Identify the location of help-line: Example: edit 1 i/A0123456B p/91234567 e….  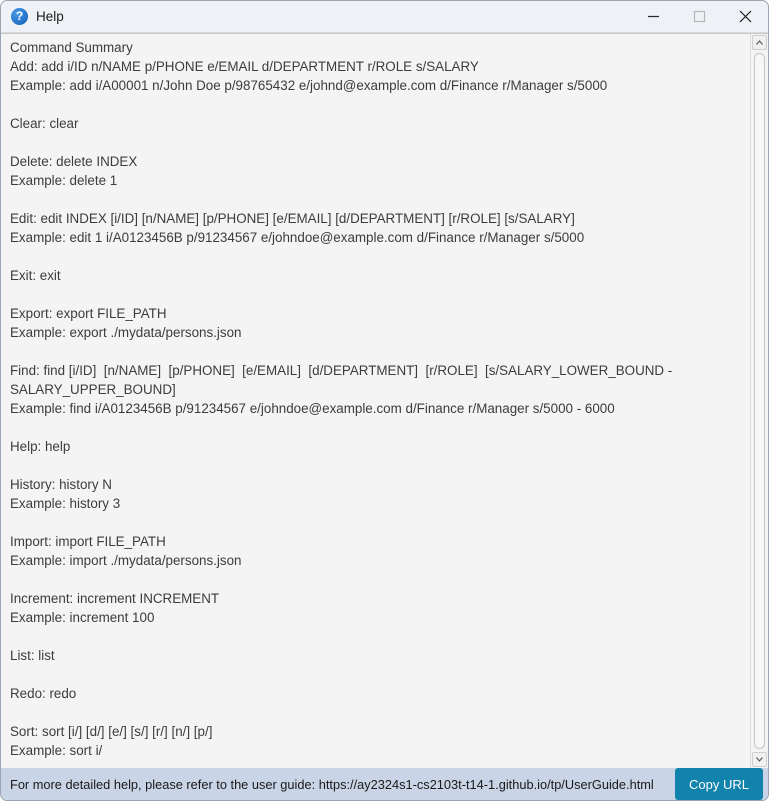
(297, 237).